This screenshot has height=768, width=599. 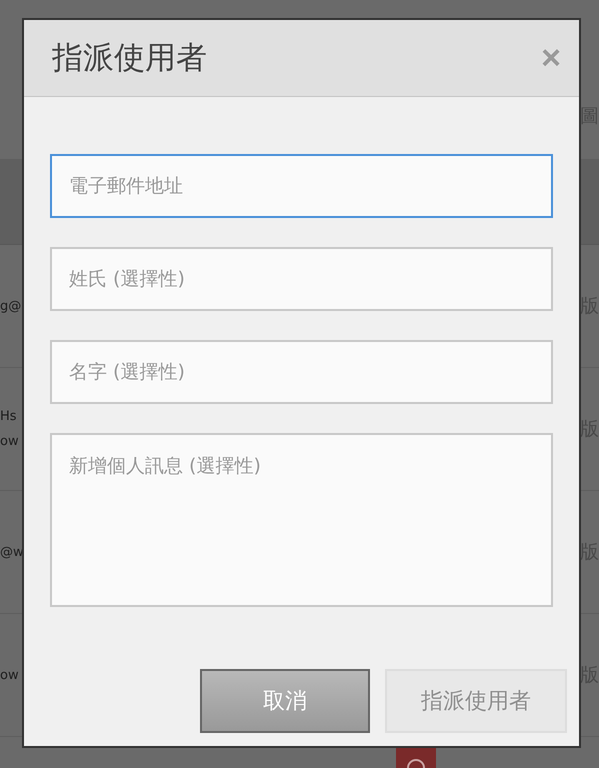 What do you see at coordinates (551, 58) in the screenshot?
I see `close-button: ×` at bounding box center [551, 58].